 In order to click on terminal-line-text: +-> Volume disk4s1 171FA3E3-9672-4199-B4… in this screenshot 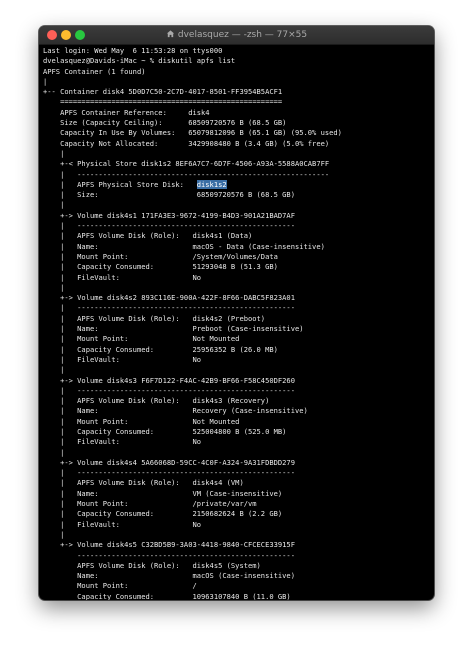, I will do `click(169, 215)`.